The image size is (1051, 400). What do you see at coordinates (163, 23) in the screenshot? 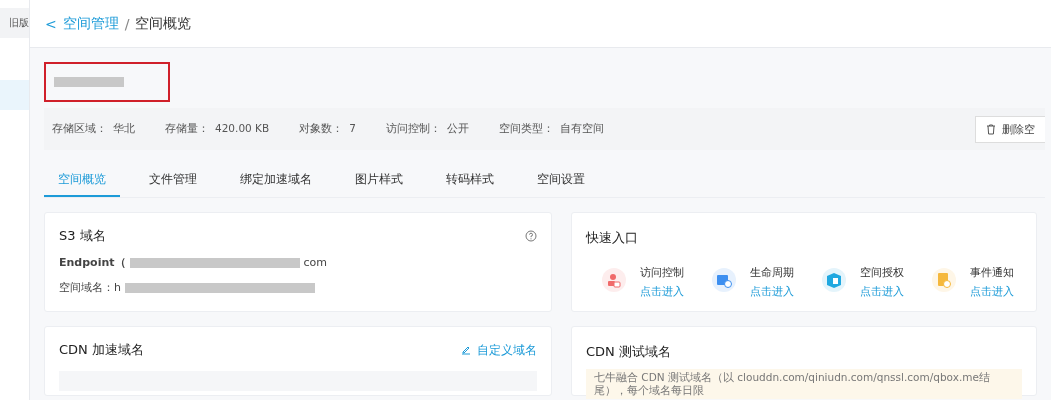
I see `breadcrumb-current: 空间概览` at bounding box center [163, 23].